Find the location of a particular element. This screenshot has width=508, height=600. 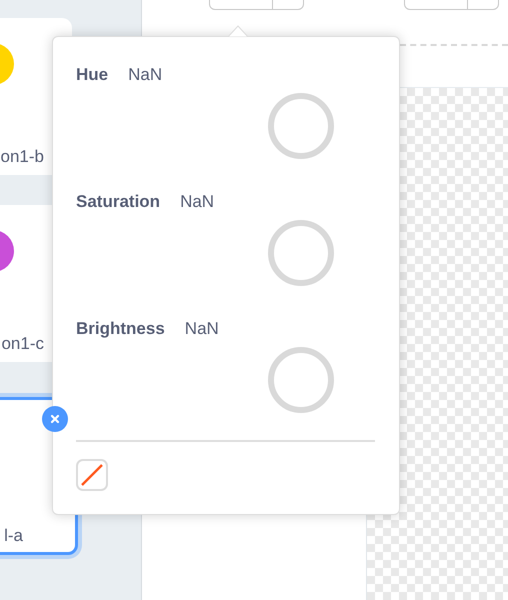

costume-name: l-a is located at coordinates (13, 536).